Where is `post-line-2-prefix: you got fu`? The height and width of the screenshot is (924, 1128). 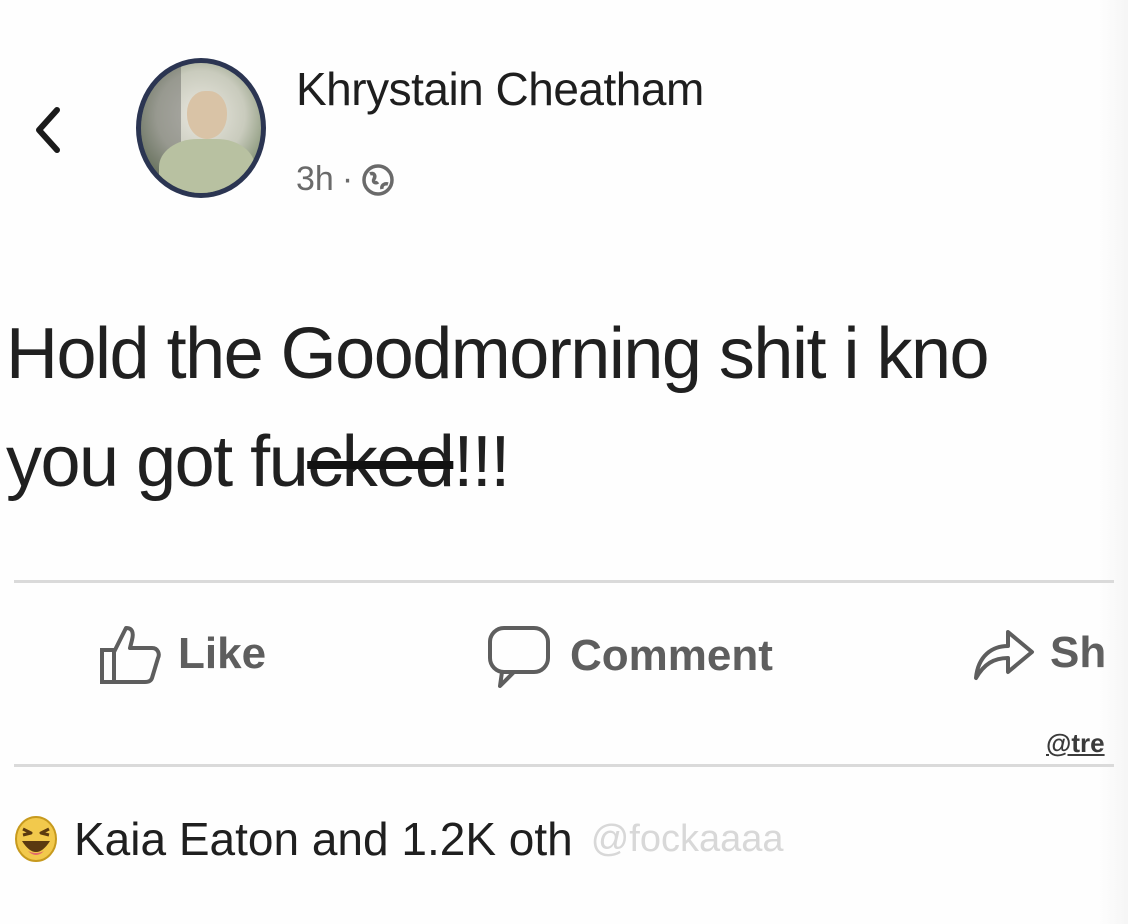
post-line-2-prefix: you got fu is located at coordinates (157, 462).